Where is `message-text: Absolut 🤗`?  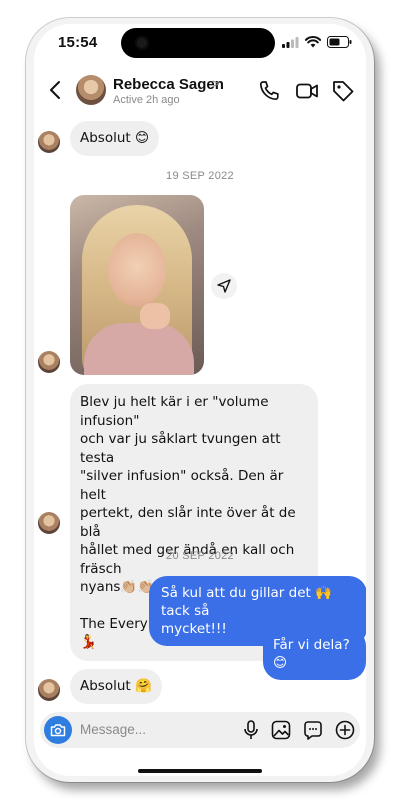
message-text: Absolut 🤗 is located at coordinates (116, 686).